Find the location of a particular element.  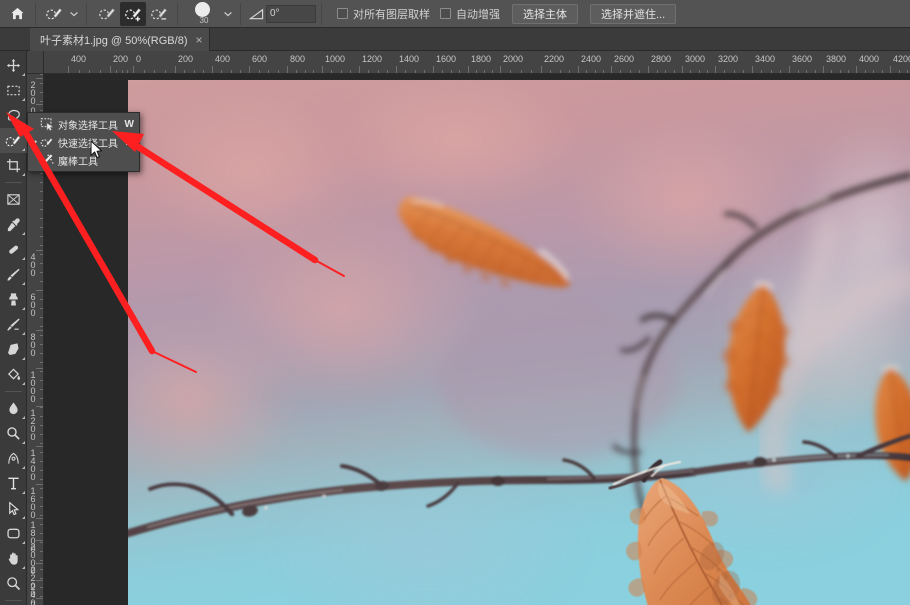

brush-size-preview: 30 is located at coordinates (204, 14).